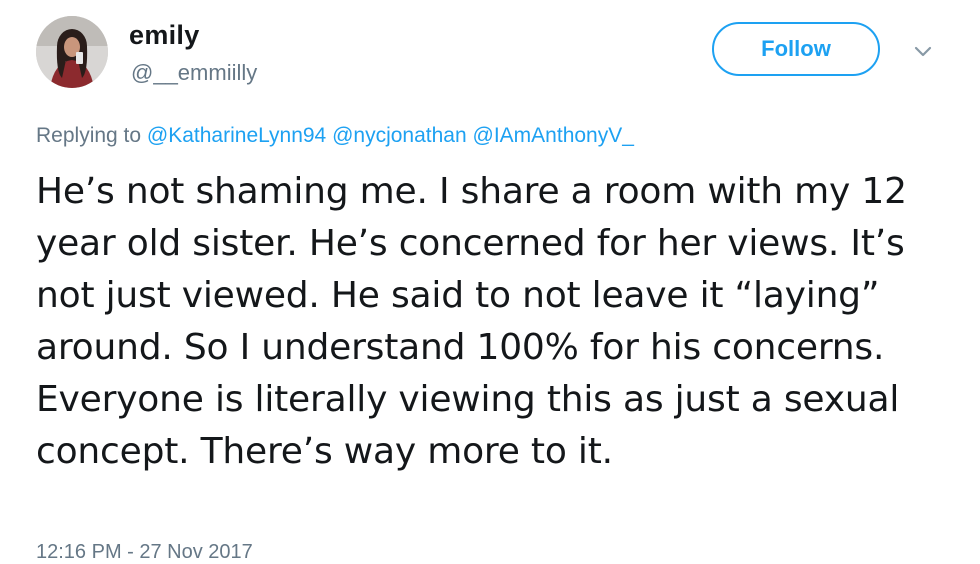 Image resolution: width=980 pixels, height=564 pixels. Describe the element at coordinates (923, 51) in the screenshot. I see `chevron-down-icon` at that location.